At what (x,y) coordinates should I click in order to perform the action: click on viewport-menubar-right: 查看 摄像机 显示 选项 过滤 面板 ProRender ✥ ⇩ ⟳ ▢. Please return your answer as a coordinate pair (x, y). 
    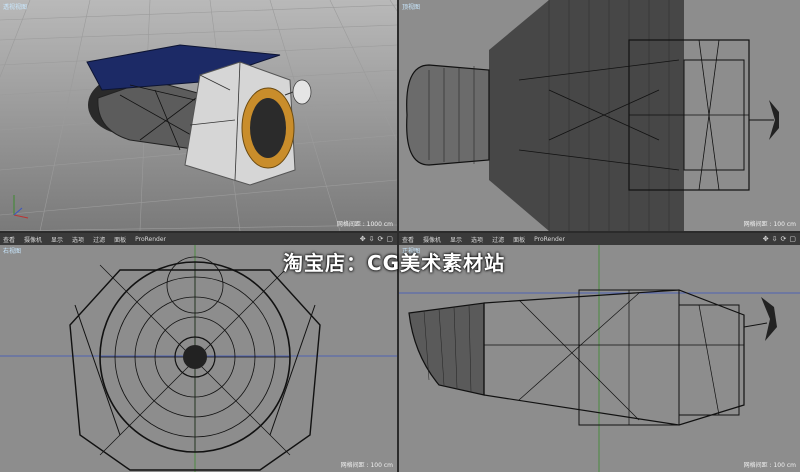
    Looking at the image, I should click on (198, 239).